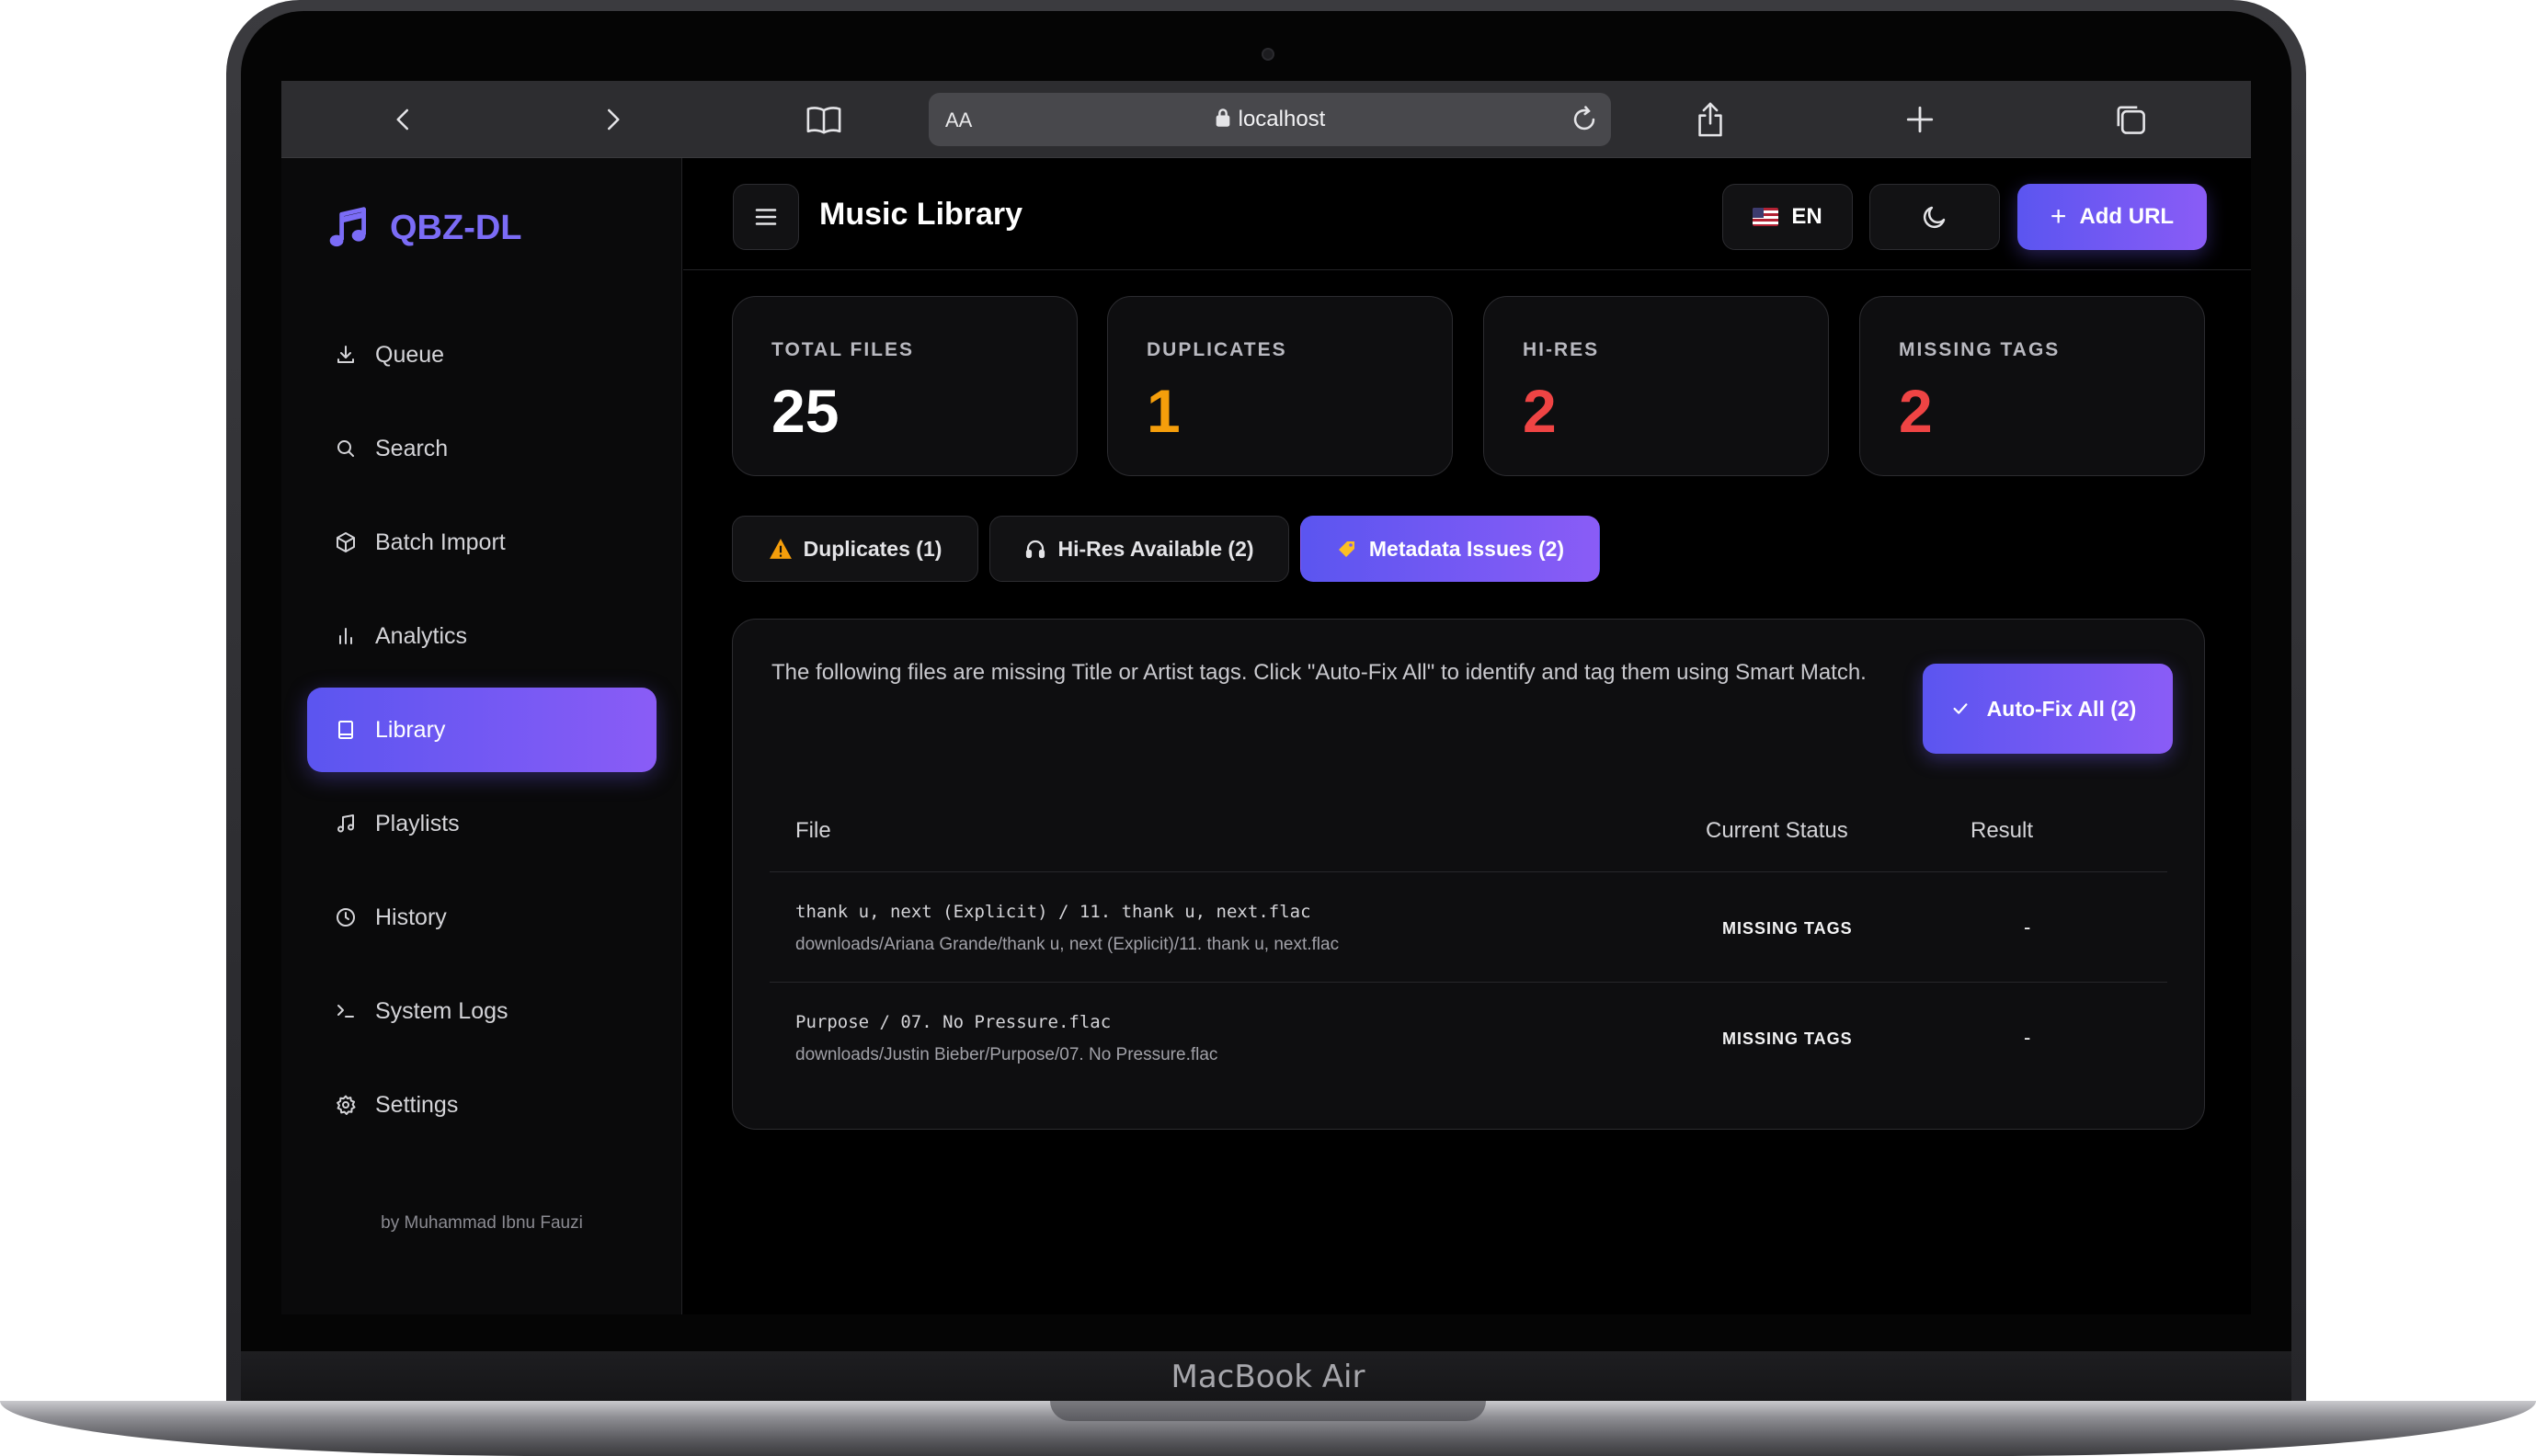  What do you see at coordinates (1217, 349) in the screenshot?
I see `stat-label: DUPLICATES` at bounding box center [1217, 349].